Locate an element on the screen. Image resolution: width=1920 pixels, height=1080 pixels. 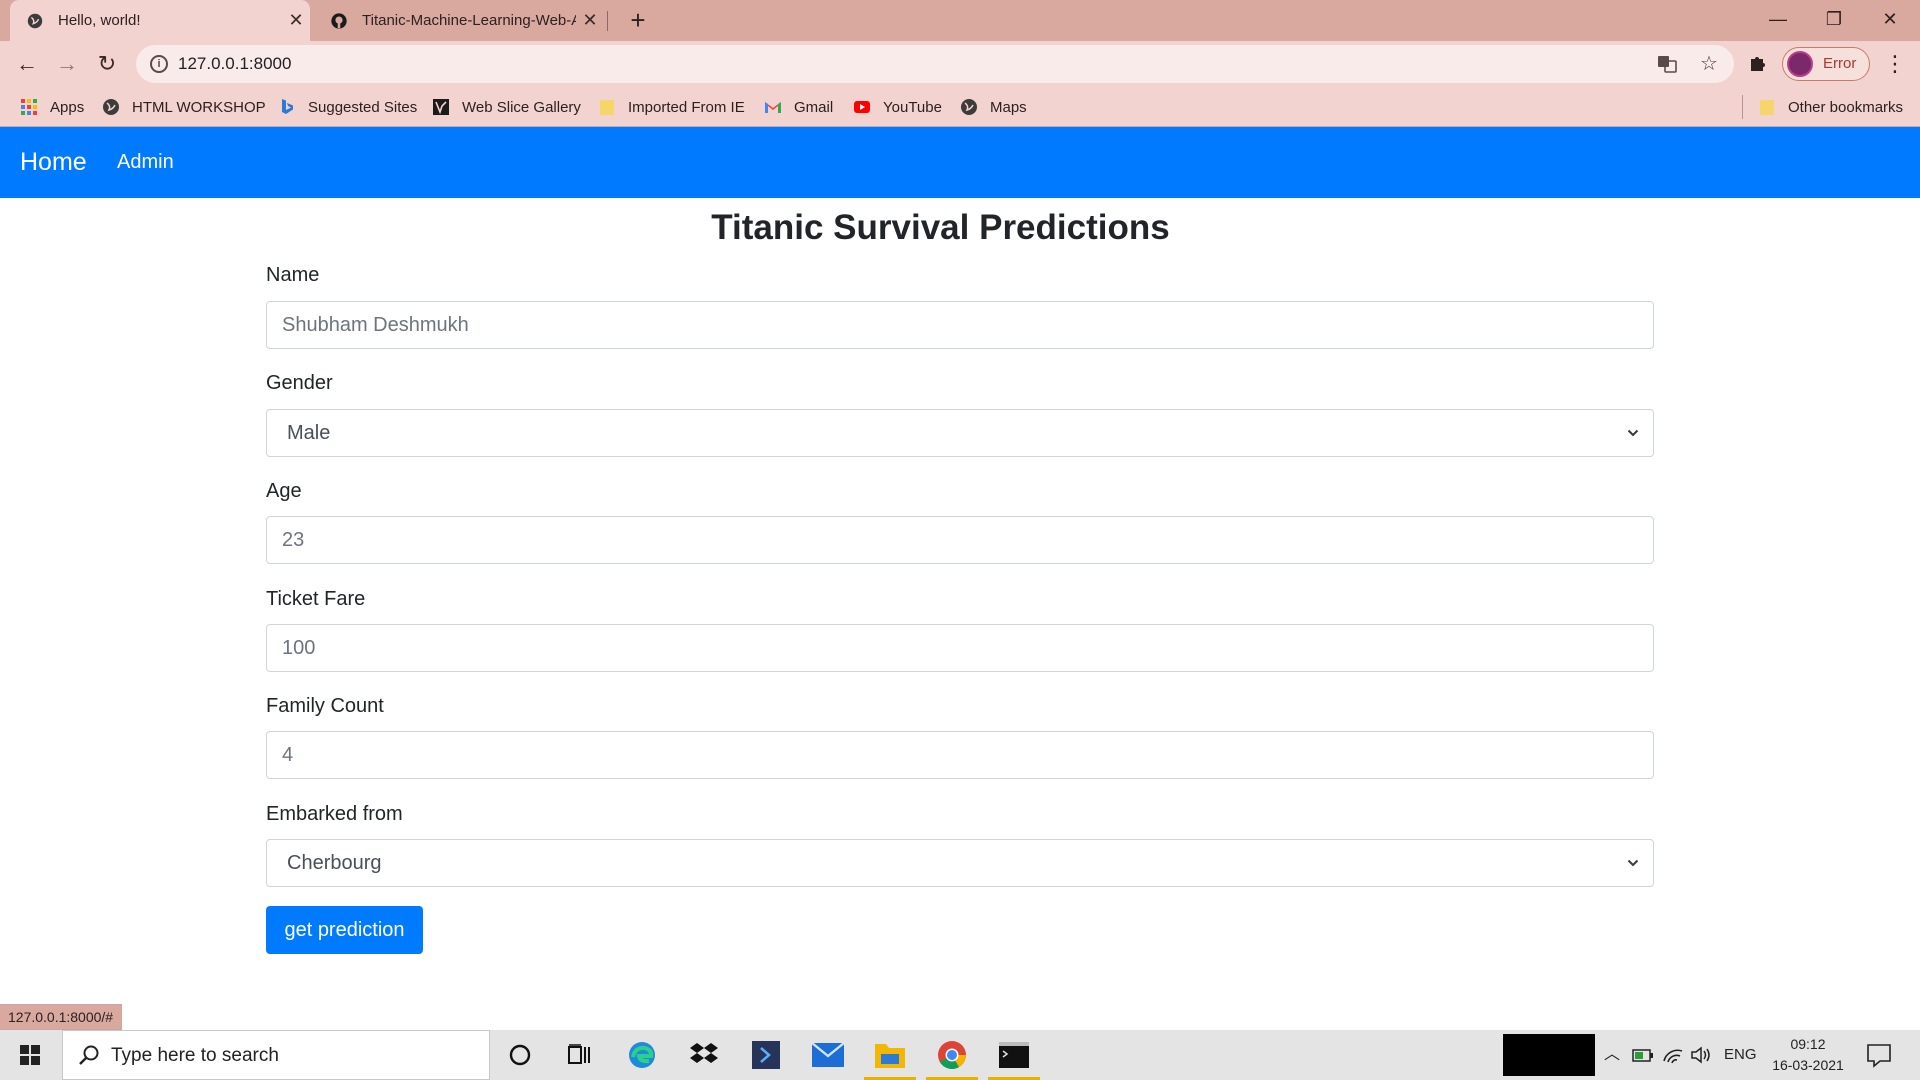
bookmark-label: Gmail is located at coordinates (814, 107).